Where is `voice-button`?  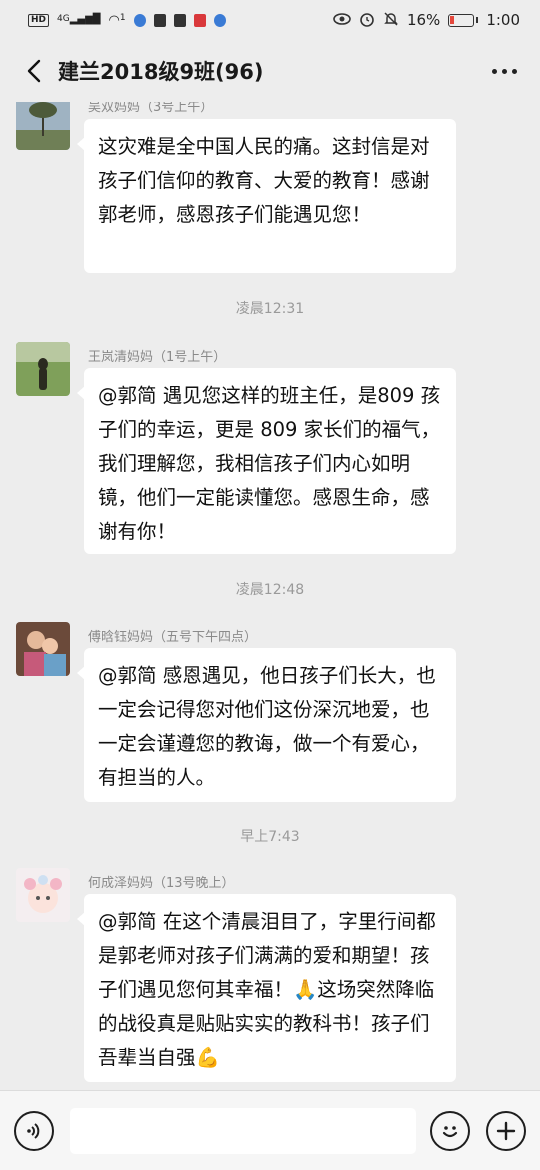 voice-button is located at coordinates (34, 1130).